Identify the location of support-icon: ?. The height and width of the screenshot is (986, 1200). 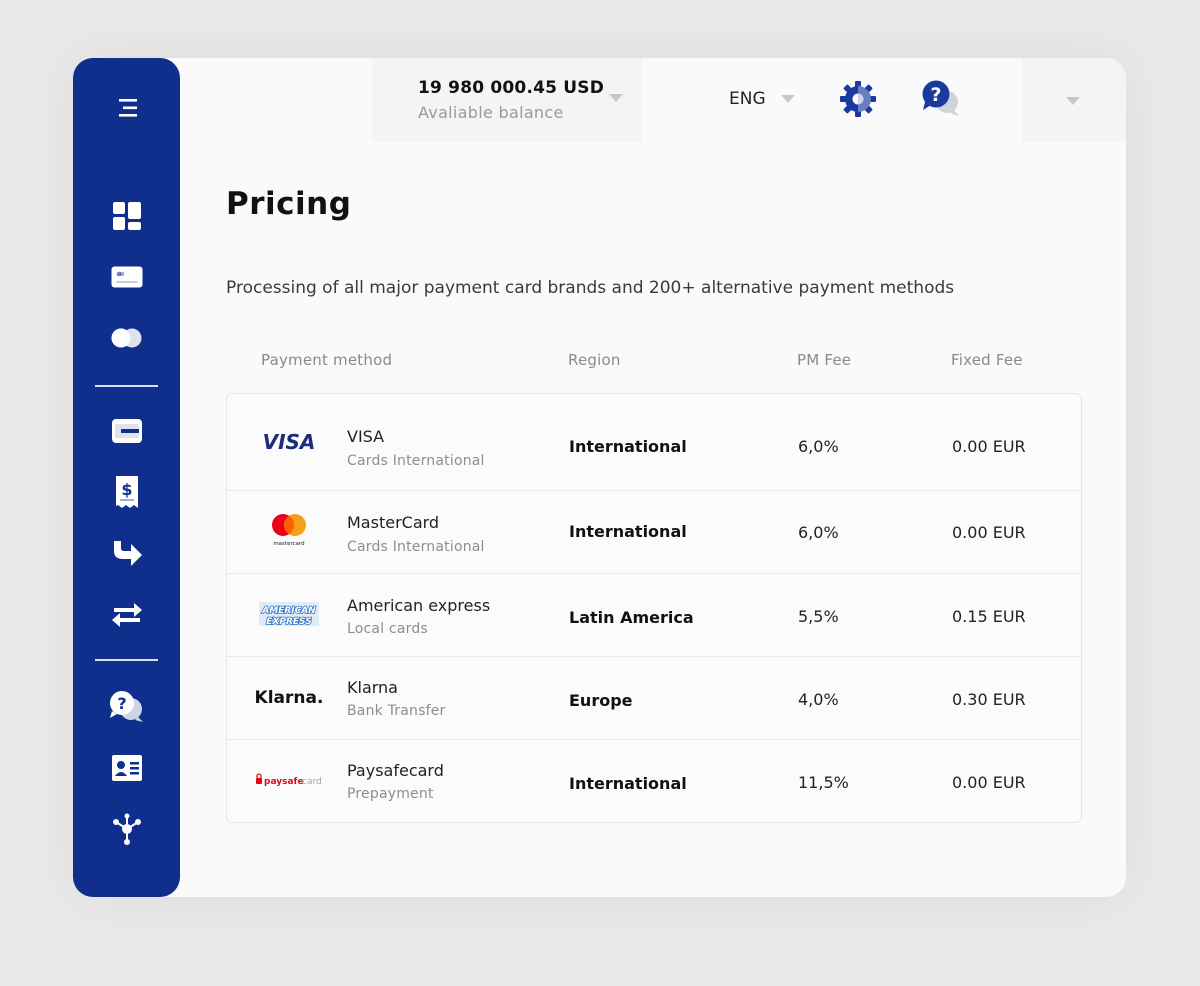
(126, 706).